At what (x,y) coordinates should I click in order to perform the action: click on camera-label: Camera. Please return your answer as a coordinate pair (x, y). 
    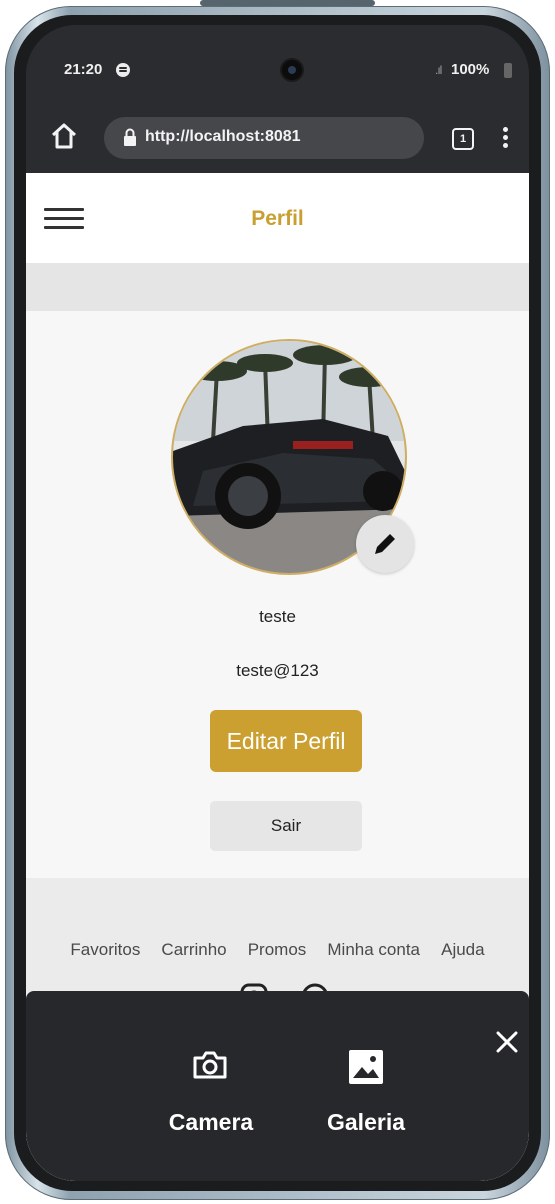
    Looking at the image, I should click on (211, 1122).